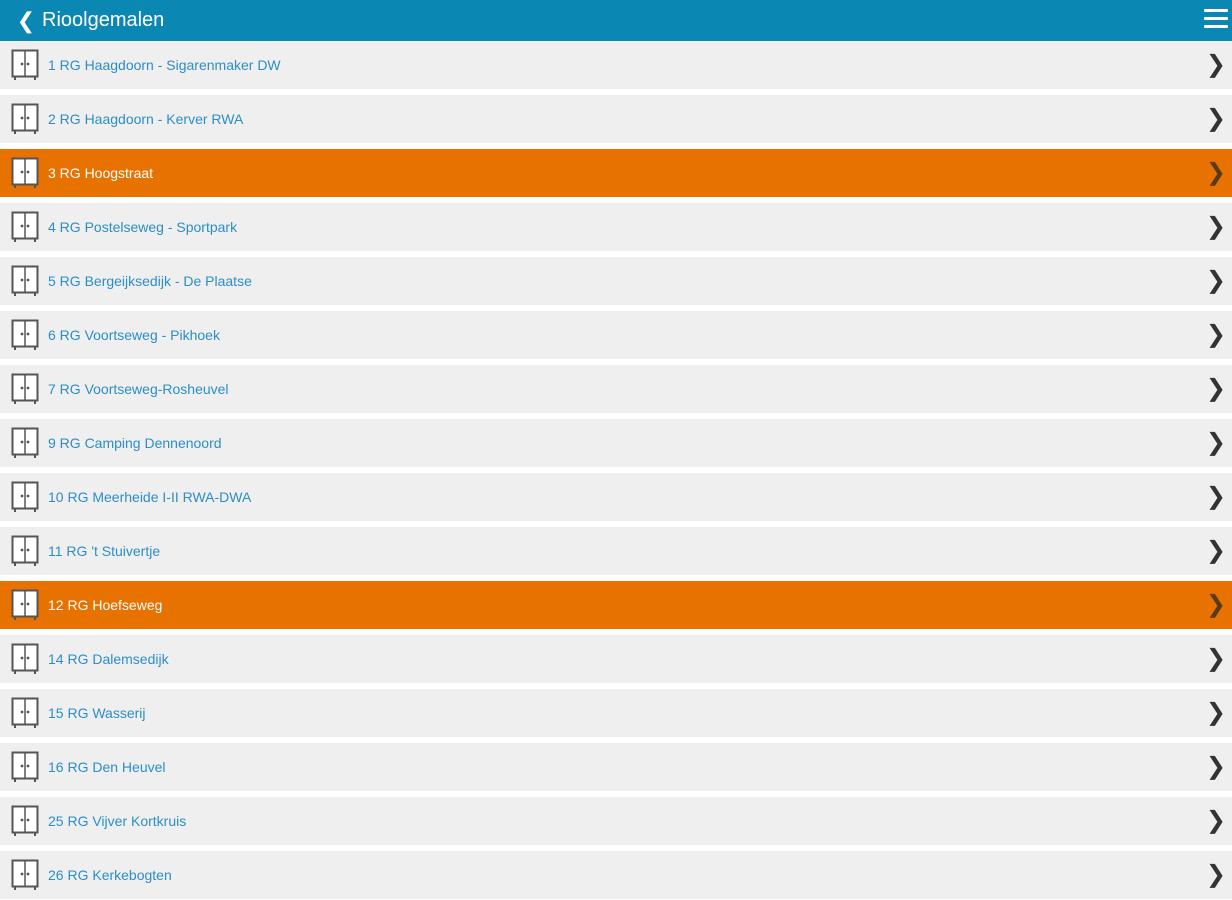  I want to click on list-item-label: 12 RG Hoefseweg, so click(105, 605).